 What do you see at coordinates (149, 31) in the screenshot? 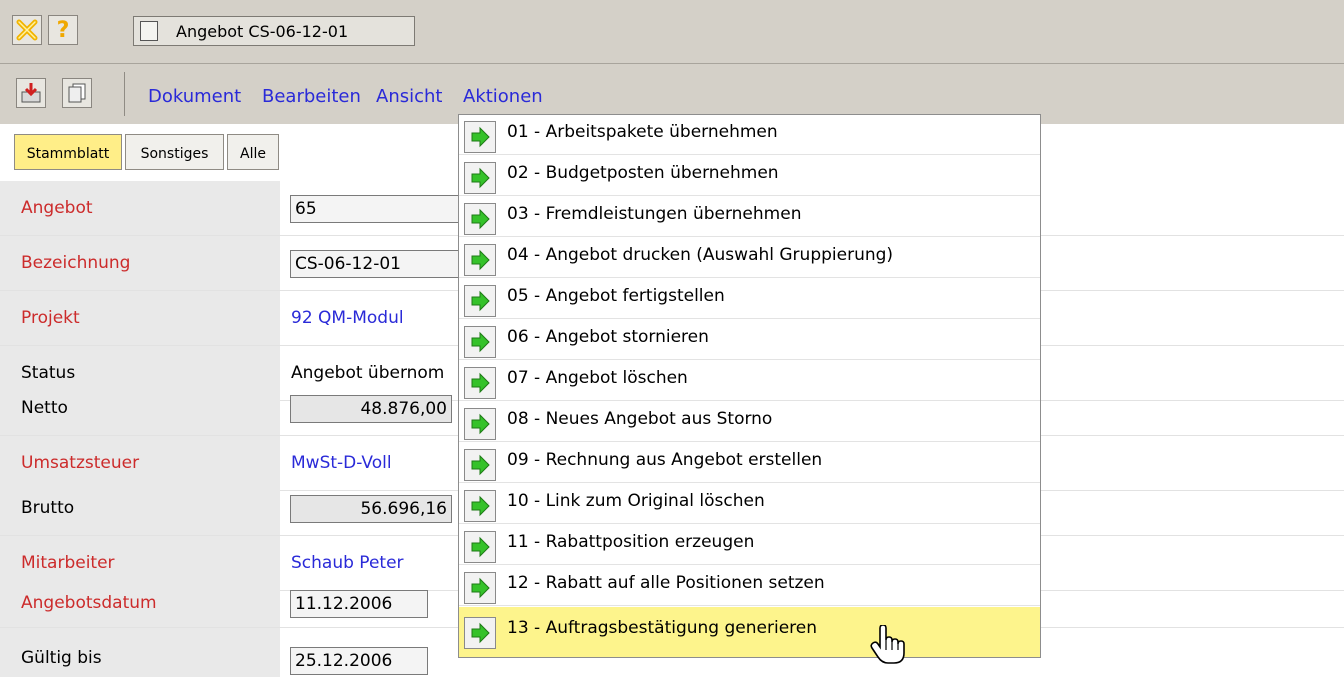
I see `document-icon` at bounding box center [149, 31].